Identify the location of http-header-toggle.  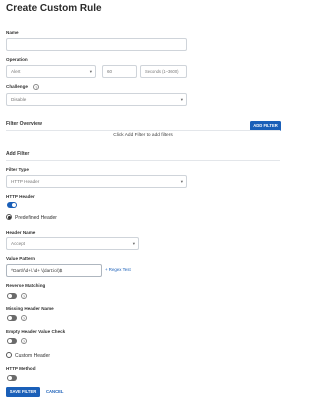
(12, 205).